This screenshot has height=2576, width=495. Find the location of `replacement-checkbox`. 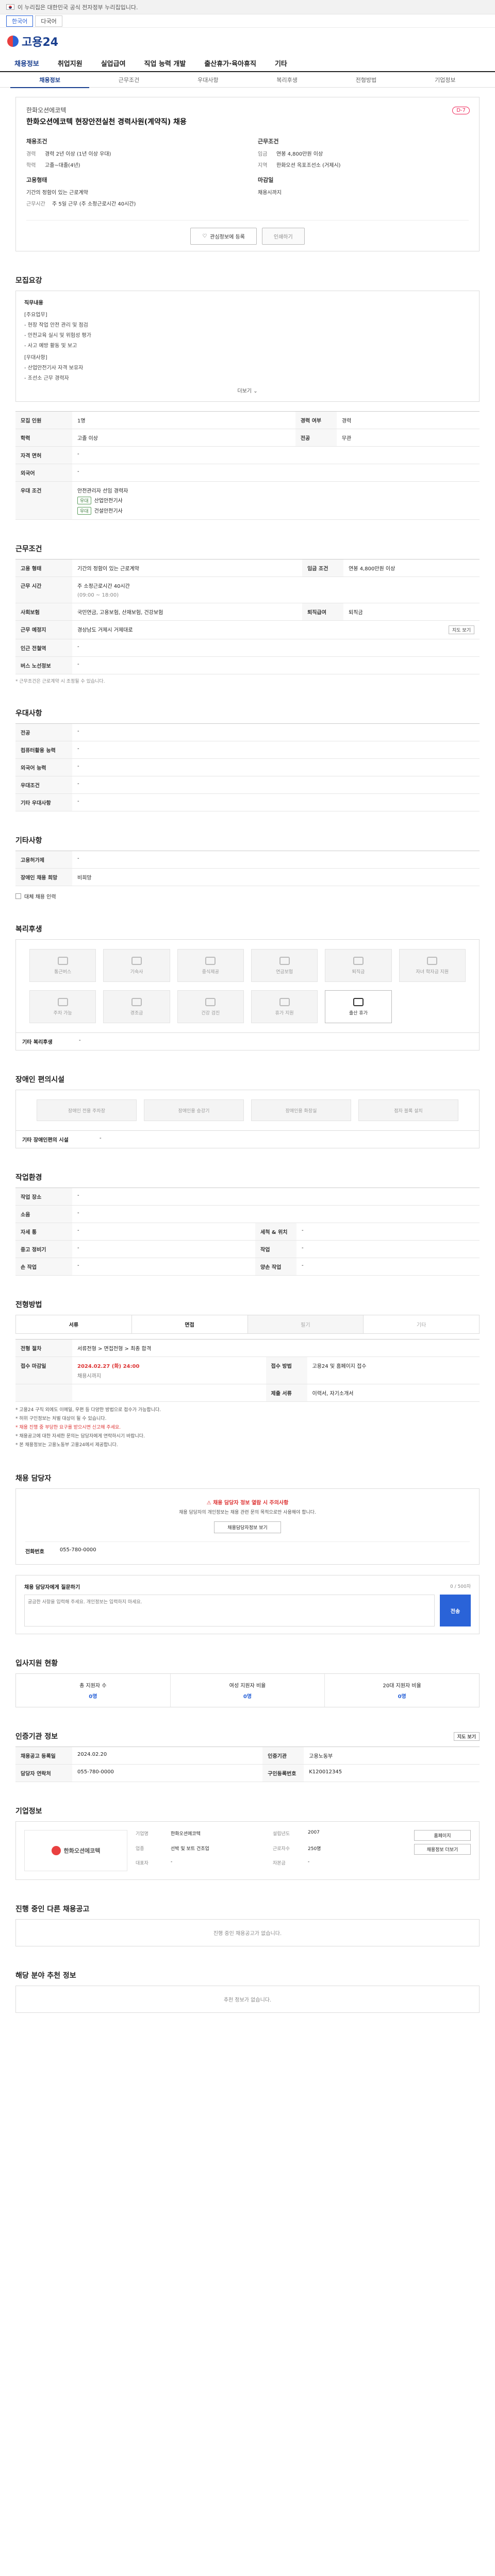

replacement-checkbox is located at coordinates (18, 896).